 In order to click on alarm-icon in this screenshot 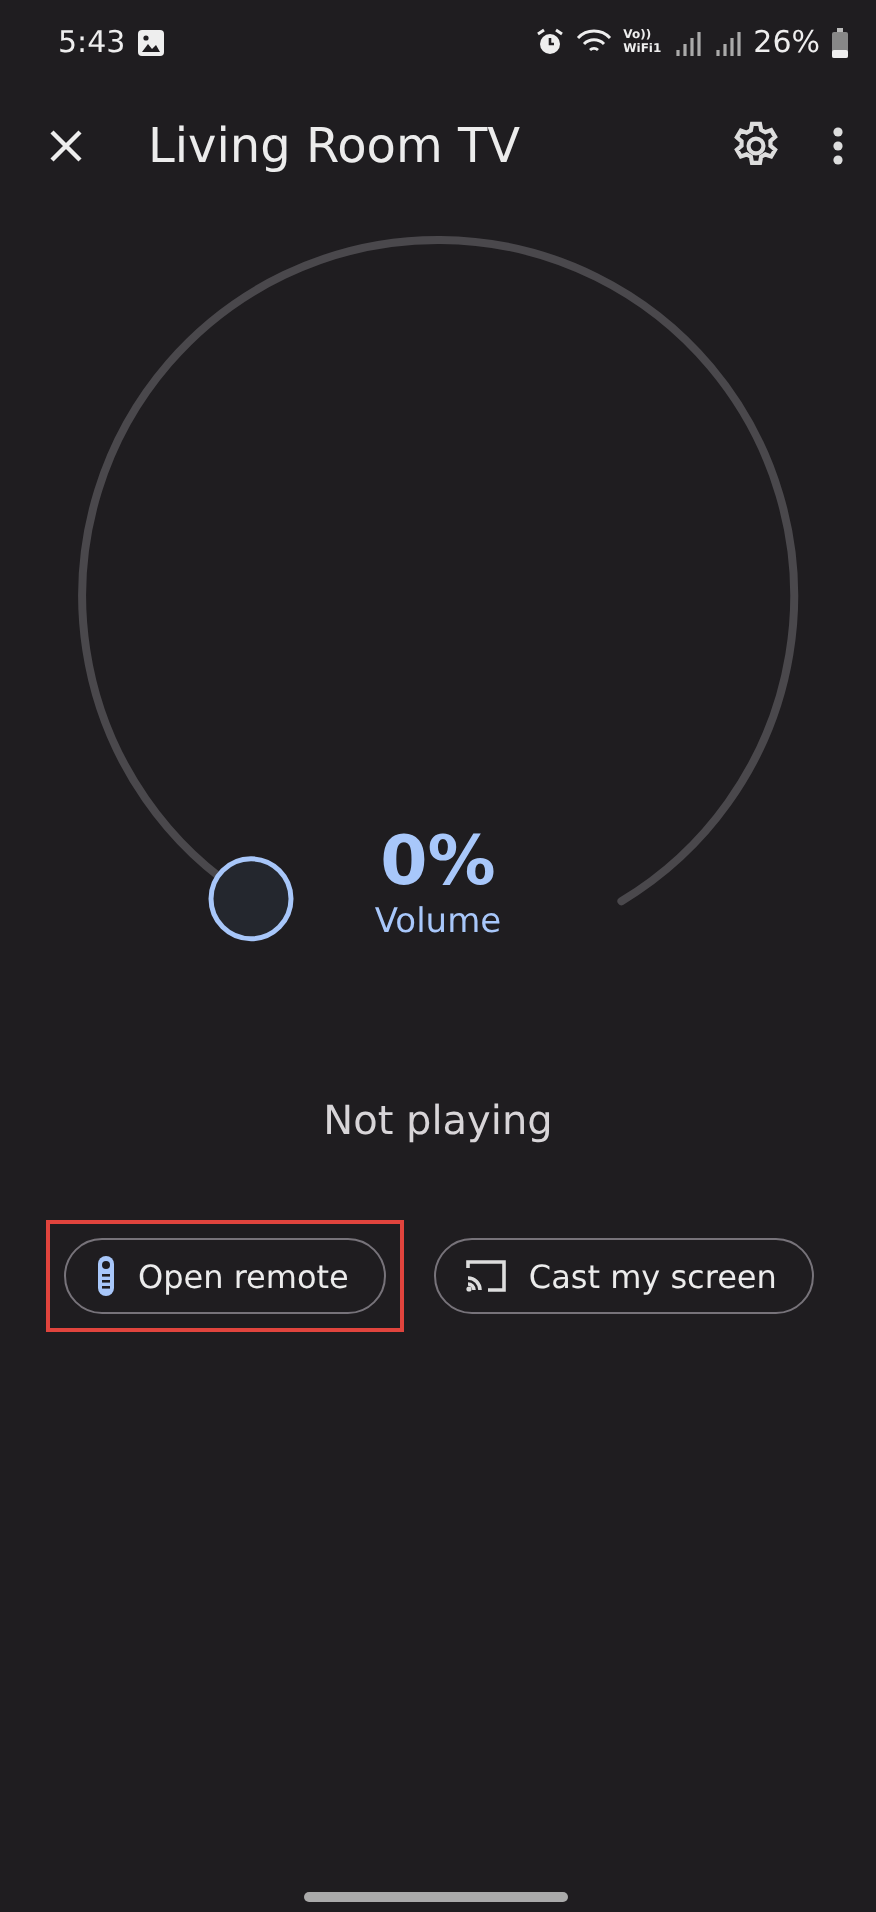, I will do `click(549, 42)`.